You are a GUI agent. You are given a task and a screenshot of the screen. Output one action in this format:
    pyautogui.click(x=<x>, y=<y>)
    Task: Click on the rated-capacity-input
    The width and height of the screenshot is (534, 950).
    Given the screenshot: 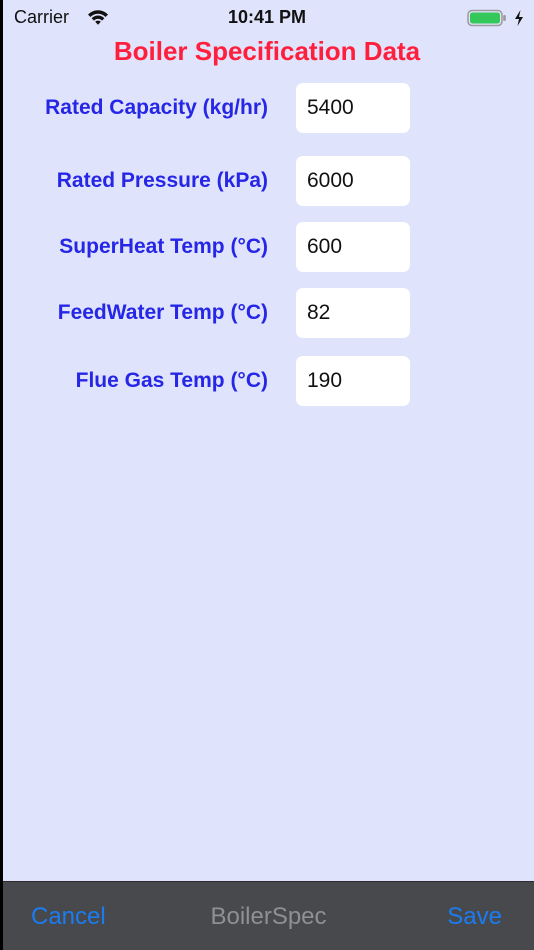 What is the action you would take?
    pyautogui.click(x=353, y=108)
    